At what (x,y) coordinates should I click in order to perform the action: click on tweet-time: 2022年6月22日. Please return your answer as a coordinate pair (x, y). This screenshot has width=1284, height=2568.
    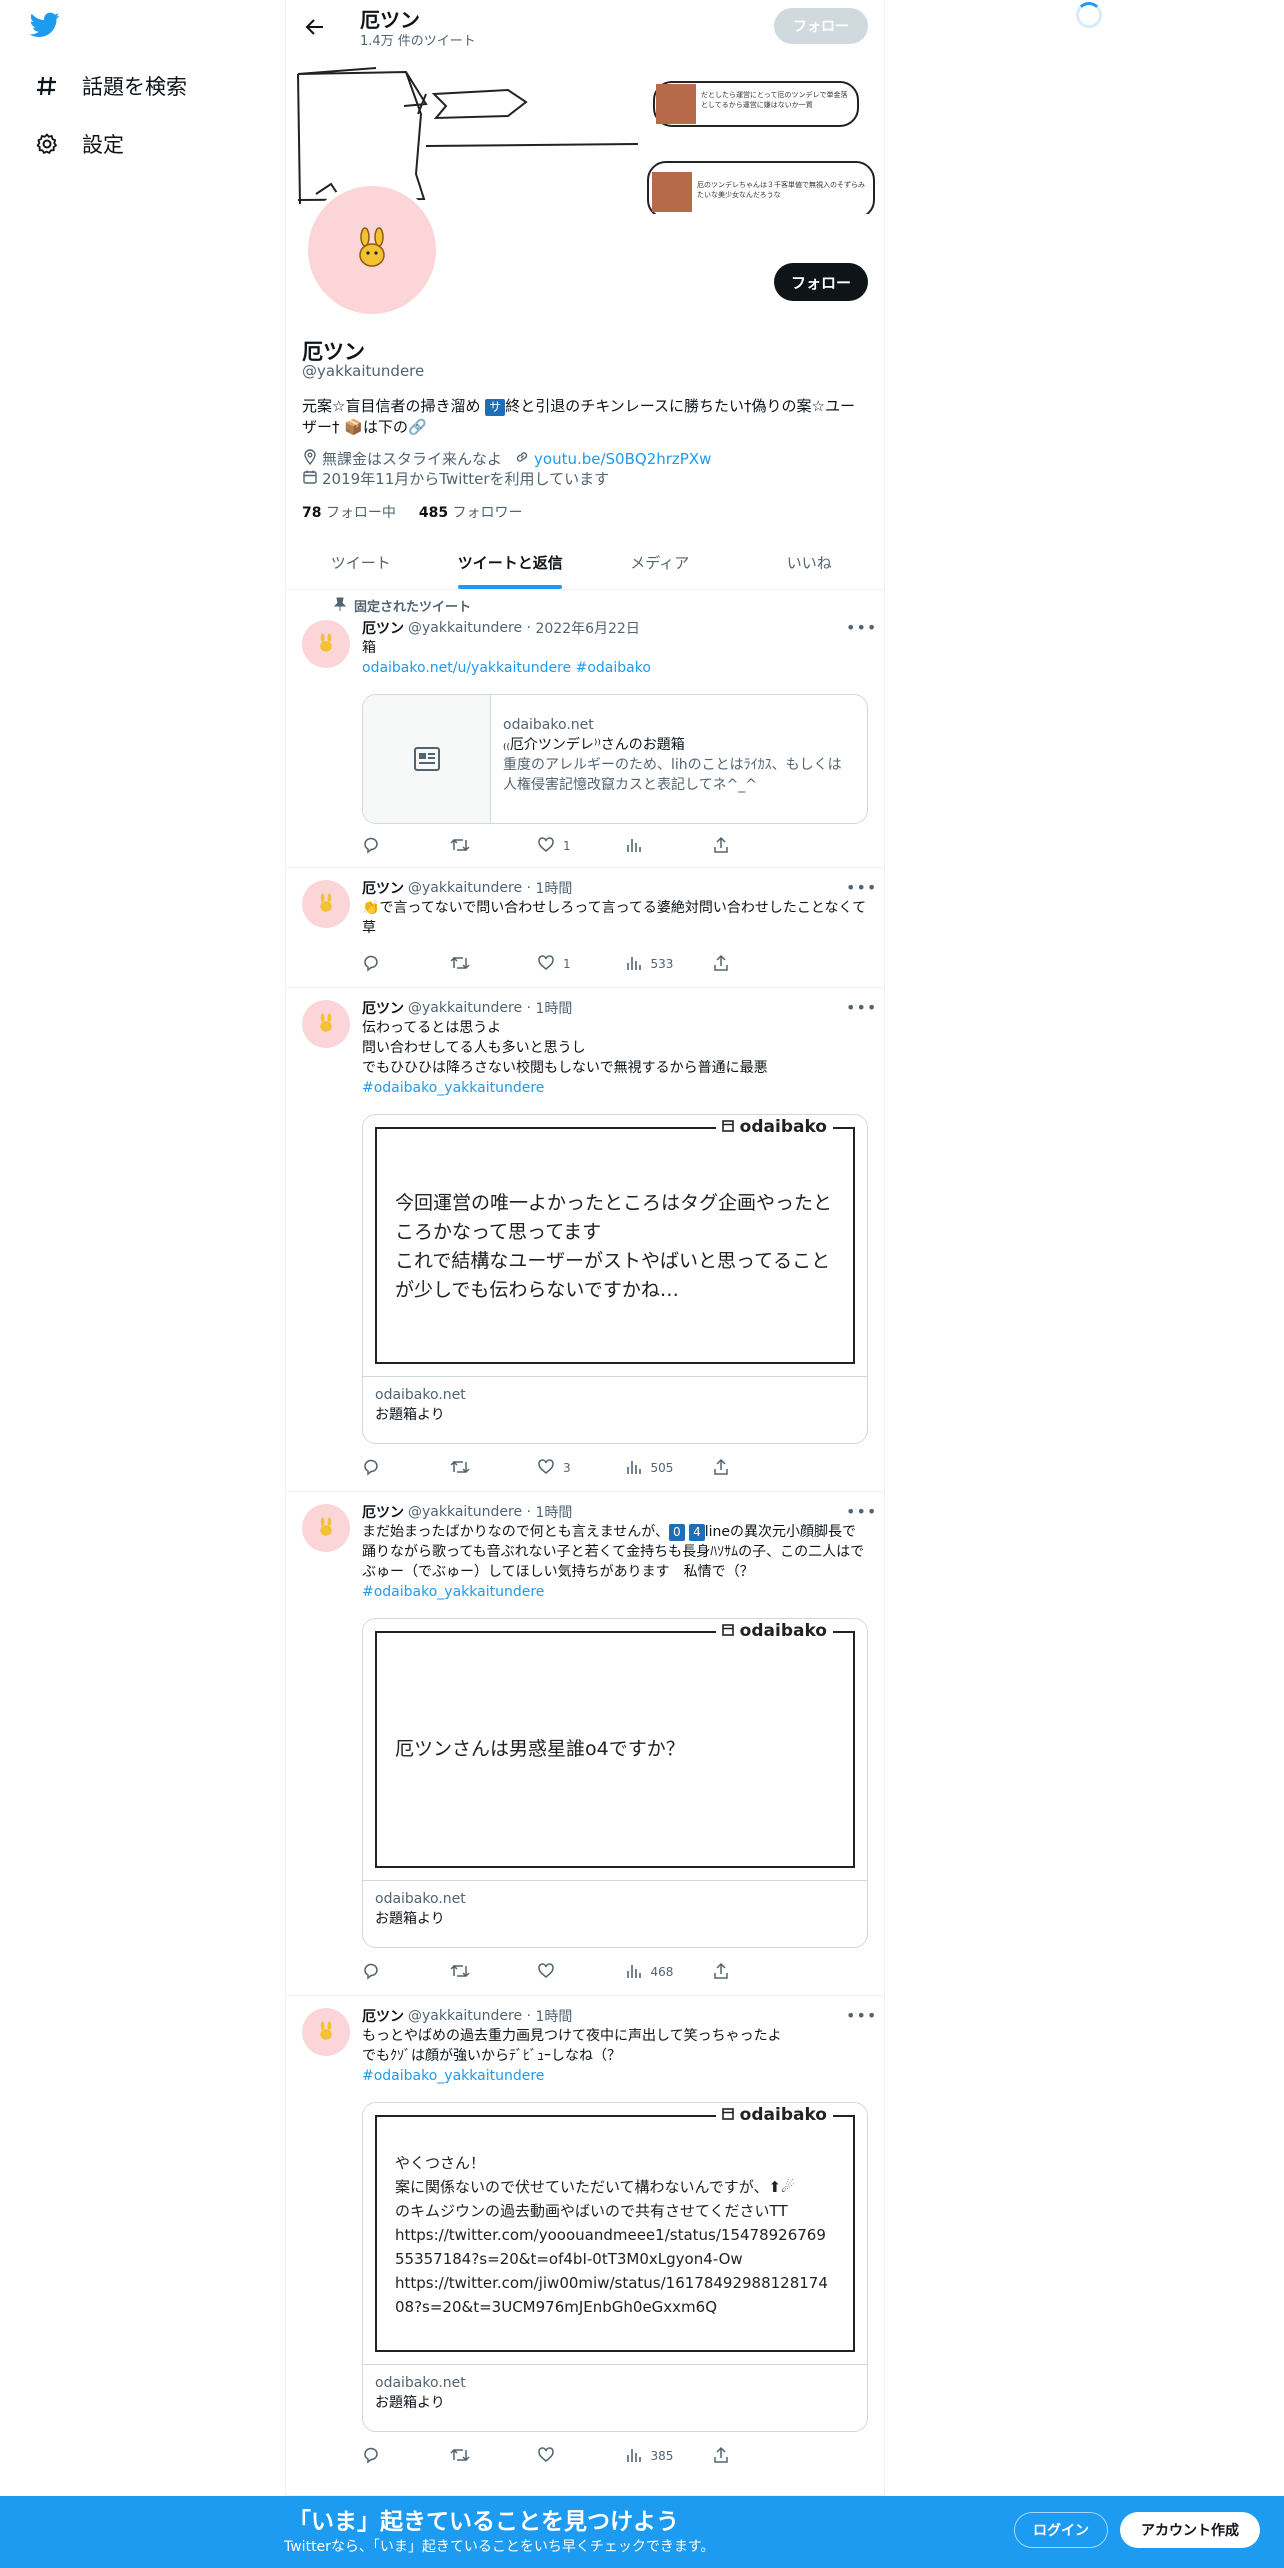
    Looking at the image, I should click on (587, 628).